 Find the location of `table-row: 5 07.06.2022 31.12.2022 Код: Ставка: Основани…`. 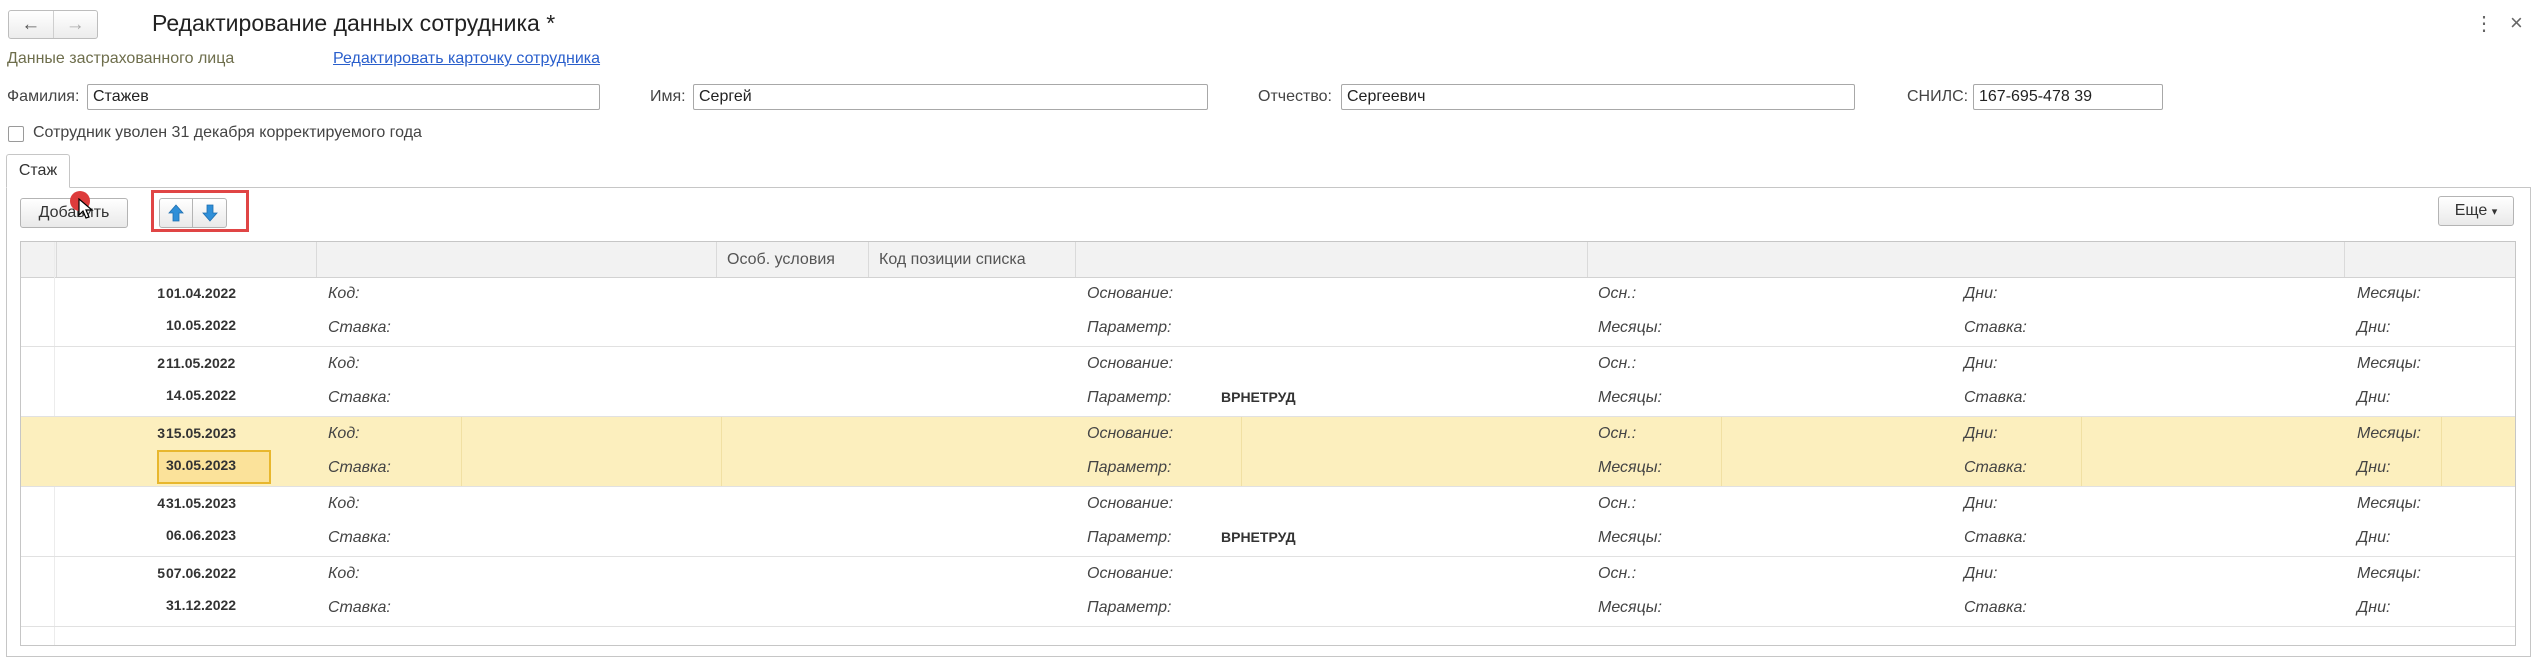

table-row: 5 07.06.2022 31.12.2022 Код: Ставка: Основани… is located at coordinates (1268, 592).